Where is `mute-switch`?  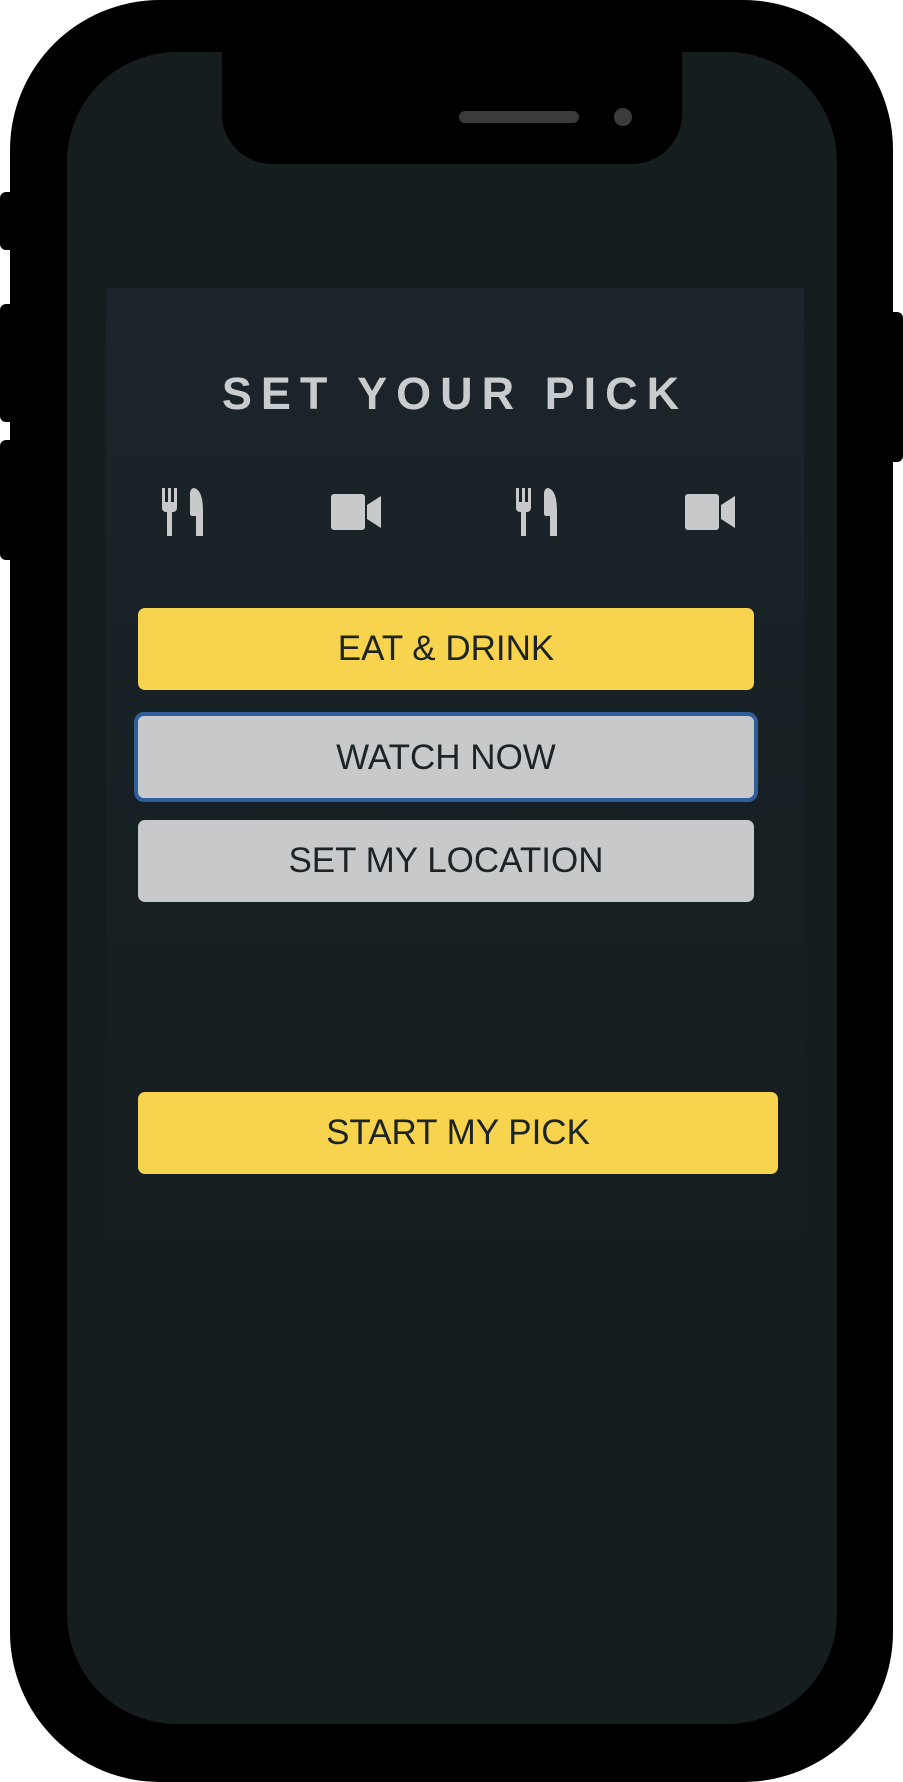 mute-switch is located at coordinates (9, 221).